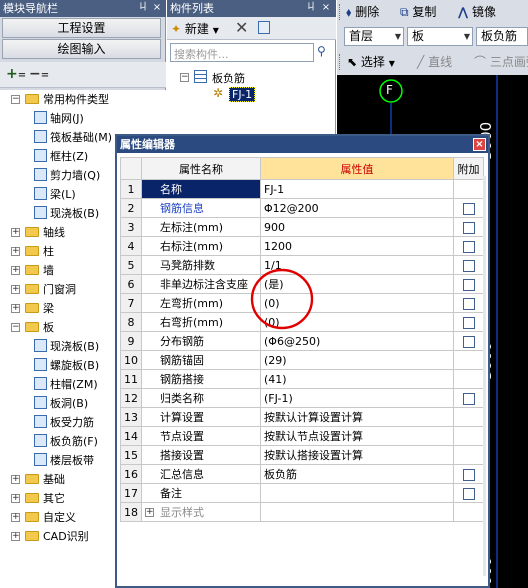 Image resolution: width=528 pixels, height=588 pixels. I want to click on property-row: 4 右标注(mm) 1200, so click(302, 246).